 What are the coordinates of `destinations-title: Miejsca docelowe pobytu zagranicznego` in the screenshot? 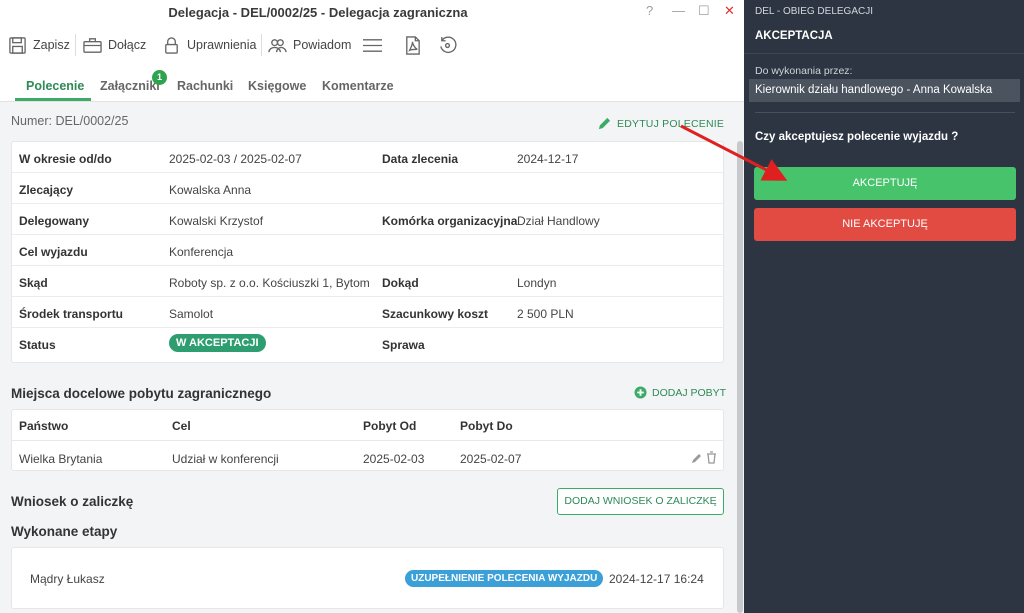 It's located at (141, 393).